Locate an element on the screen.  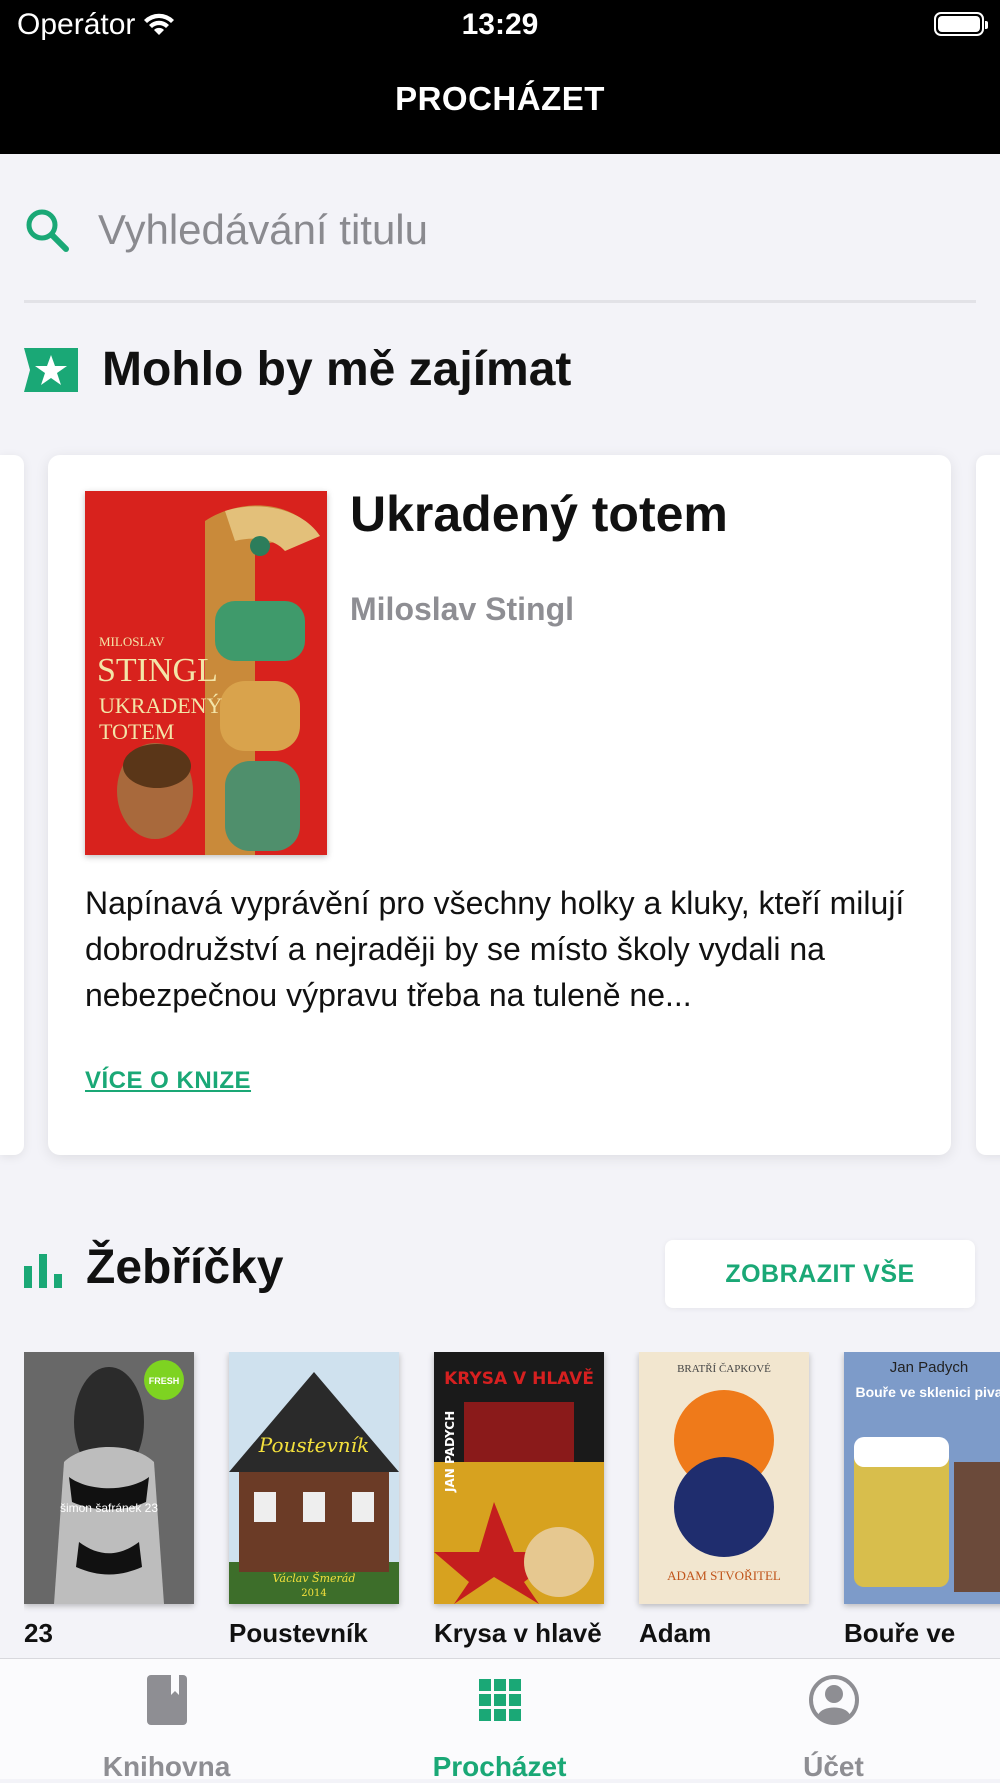
book-label: Bouře ve is located at coordinates (922, 1633).